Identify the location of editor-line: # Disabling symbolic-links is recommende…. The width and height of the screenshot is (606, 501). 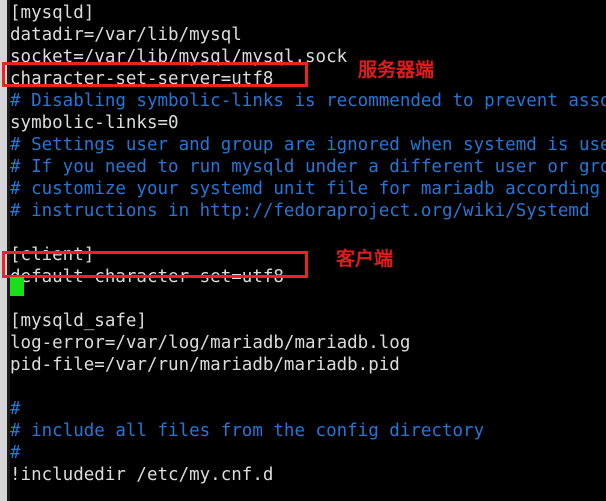
(308, 101).